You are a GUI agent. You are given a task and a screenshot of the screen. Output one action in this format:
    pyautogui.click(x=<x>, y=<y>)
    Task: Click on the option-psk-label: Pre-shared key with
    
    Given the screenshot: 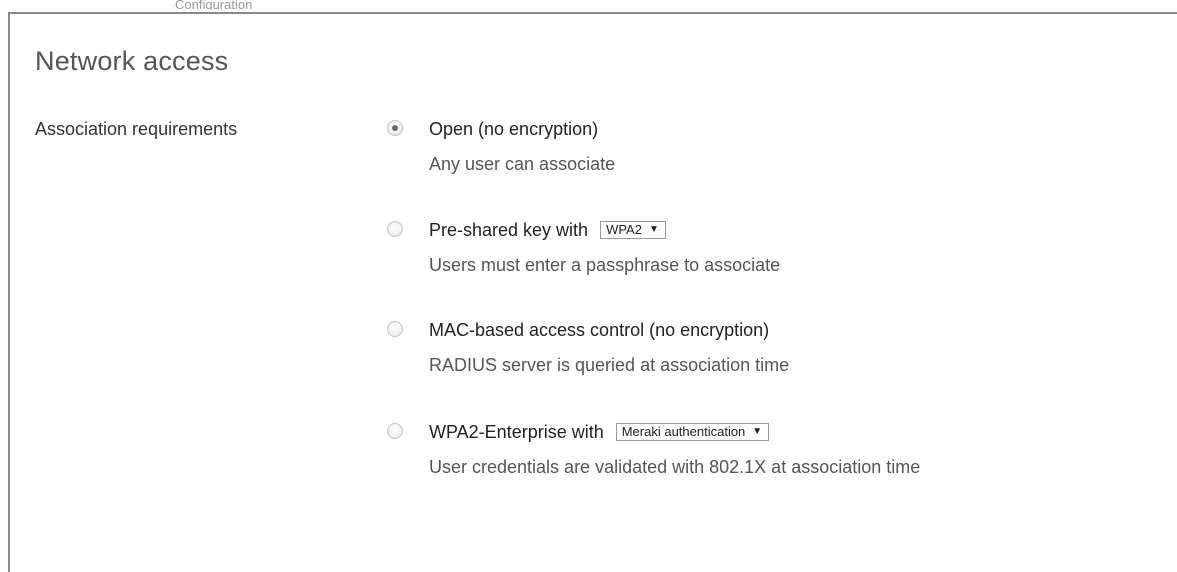 What is the action you would take?
    pyautogui.click(x=509, y=230)
    